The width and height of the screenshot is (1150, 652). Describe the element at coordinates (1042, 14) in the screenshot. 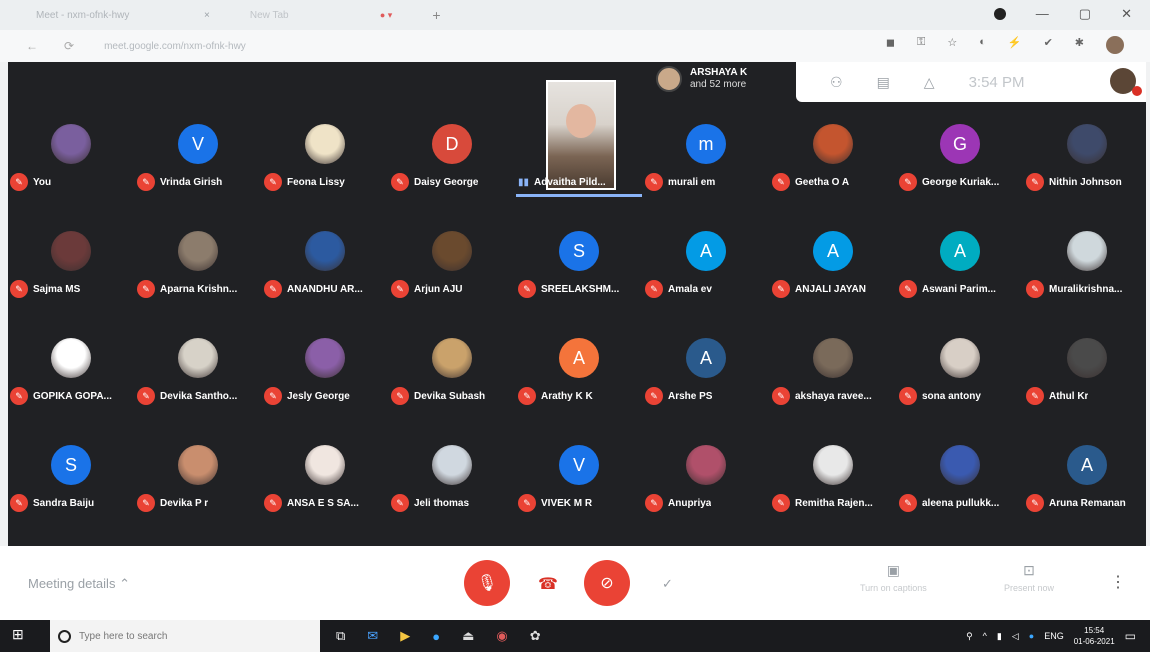

I see `minimize-icon: —` at that location.